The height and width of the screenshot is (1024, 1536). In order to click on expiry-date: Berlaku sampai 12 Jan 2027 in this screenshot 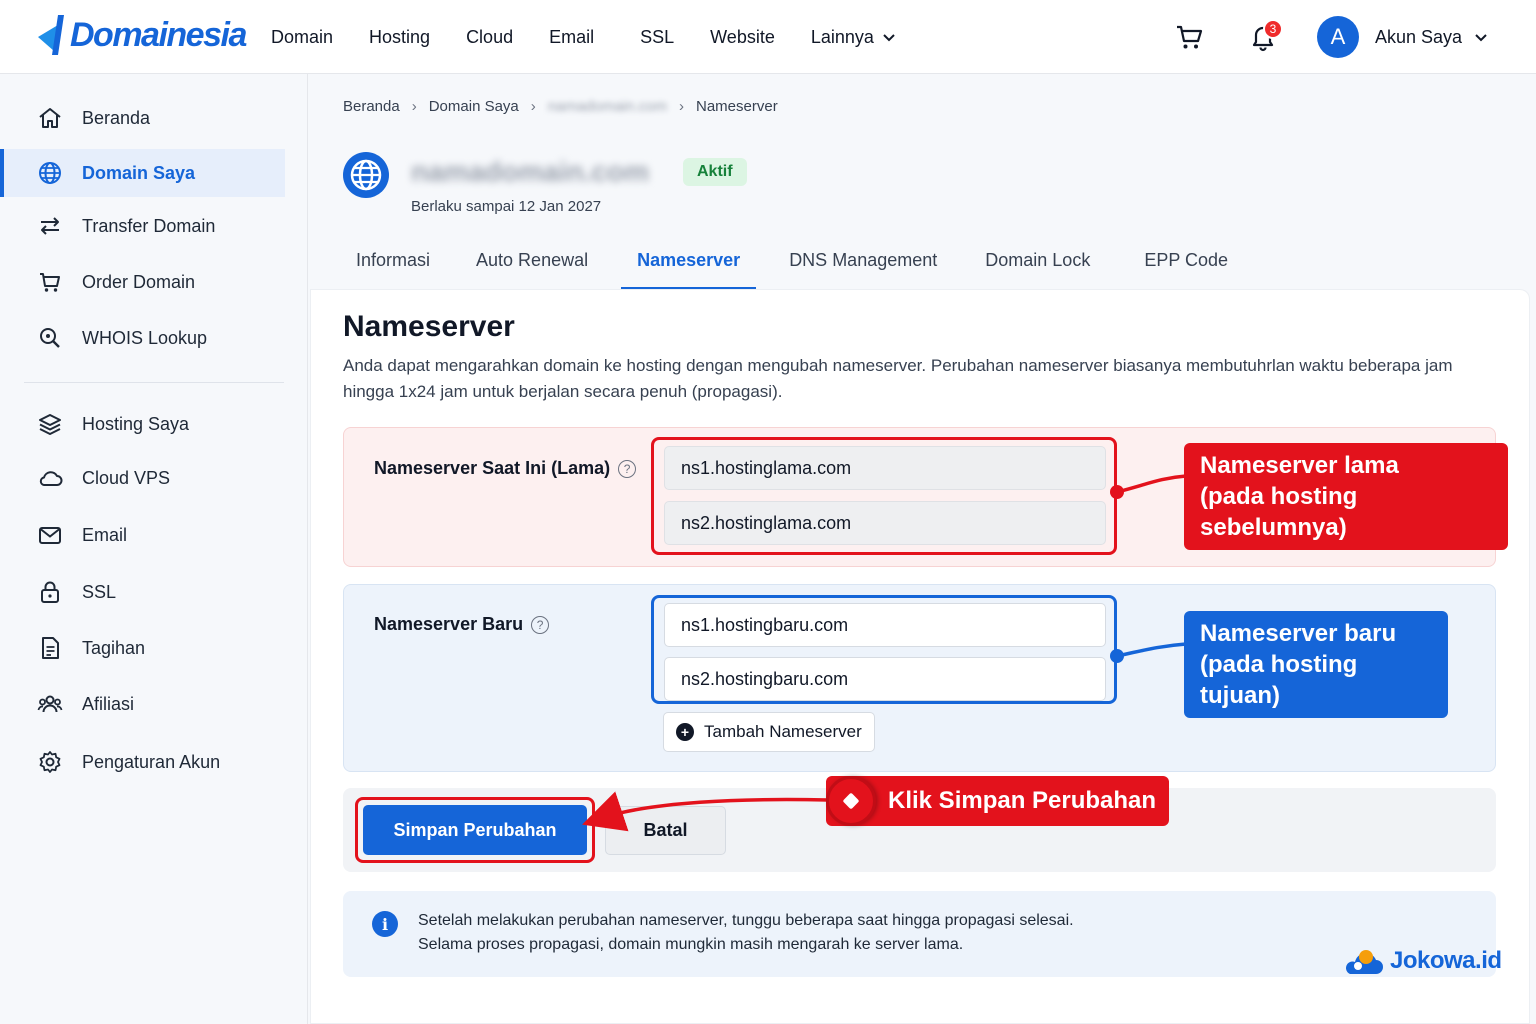, I will do `click(506, 206)`.